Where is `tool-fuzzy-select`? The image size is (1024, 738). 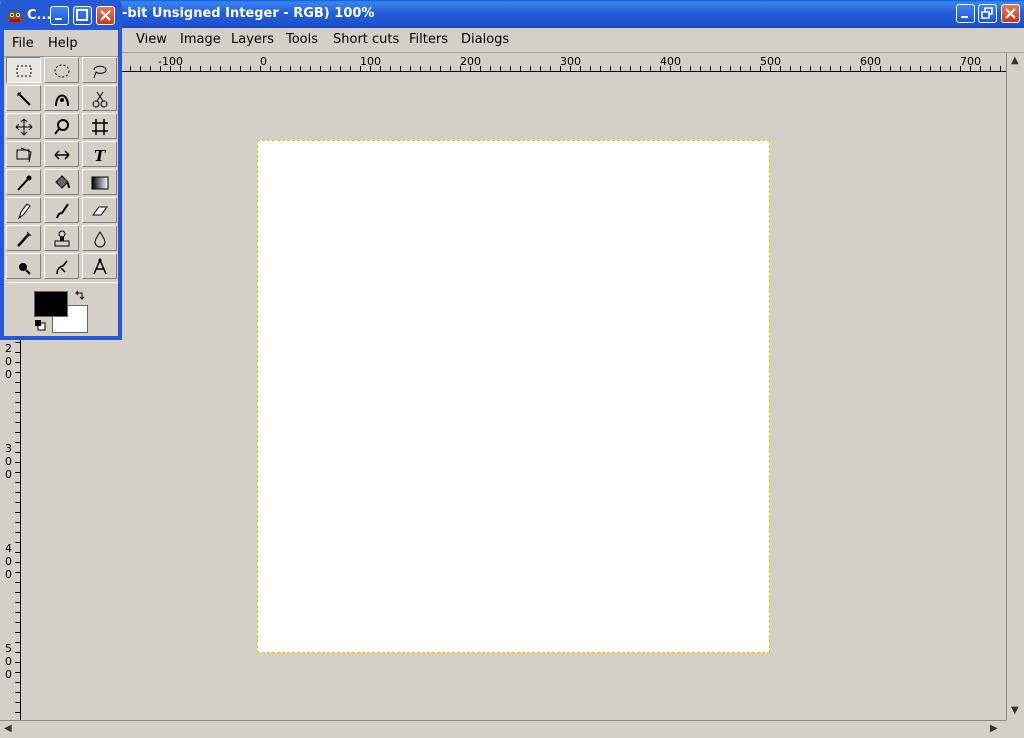 tool-fuzzy-select is located at coordinates (23, 98).